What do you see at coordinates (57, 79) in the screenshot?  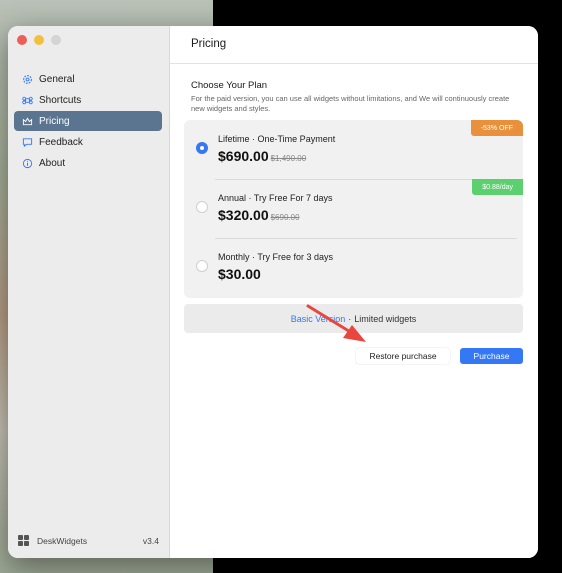 I see `sidebar-item-label: General` at bounding box center [57, 79].